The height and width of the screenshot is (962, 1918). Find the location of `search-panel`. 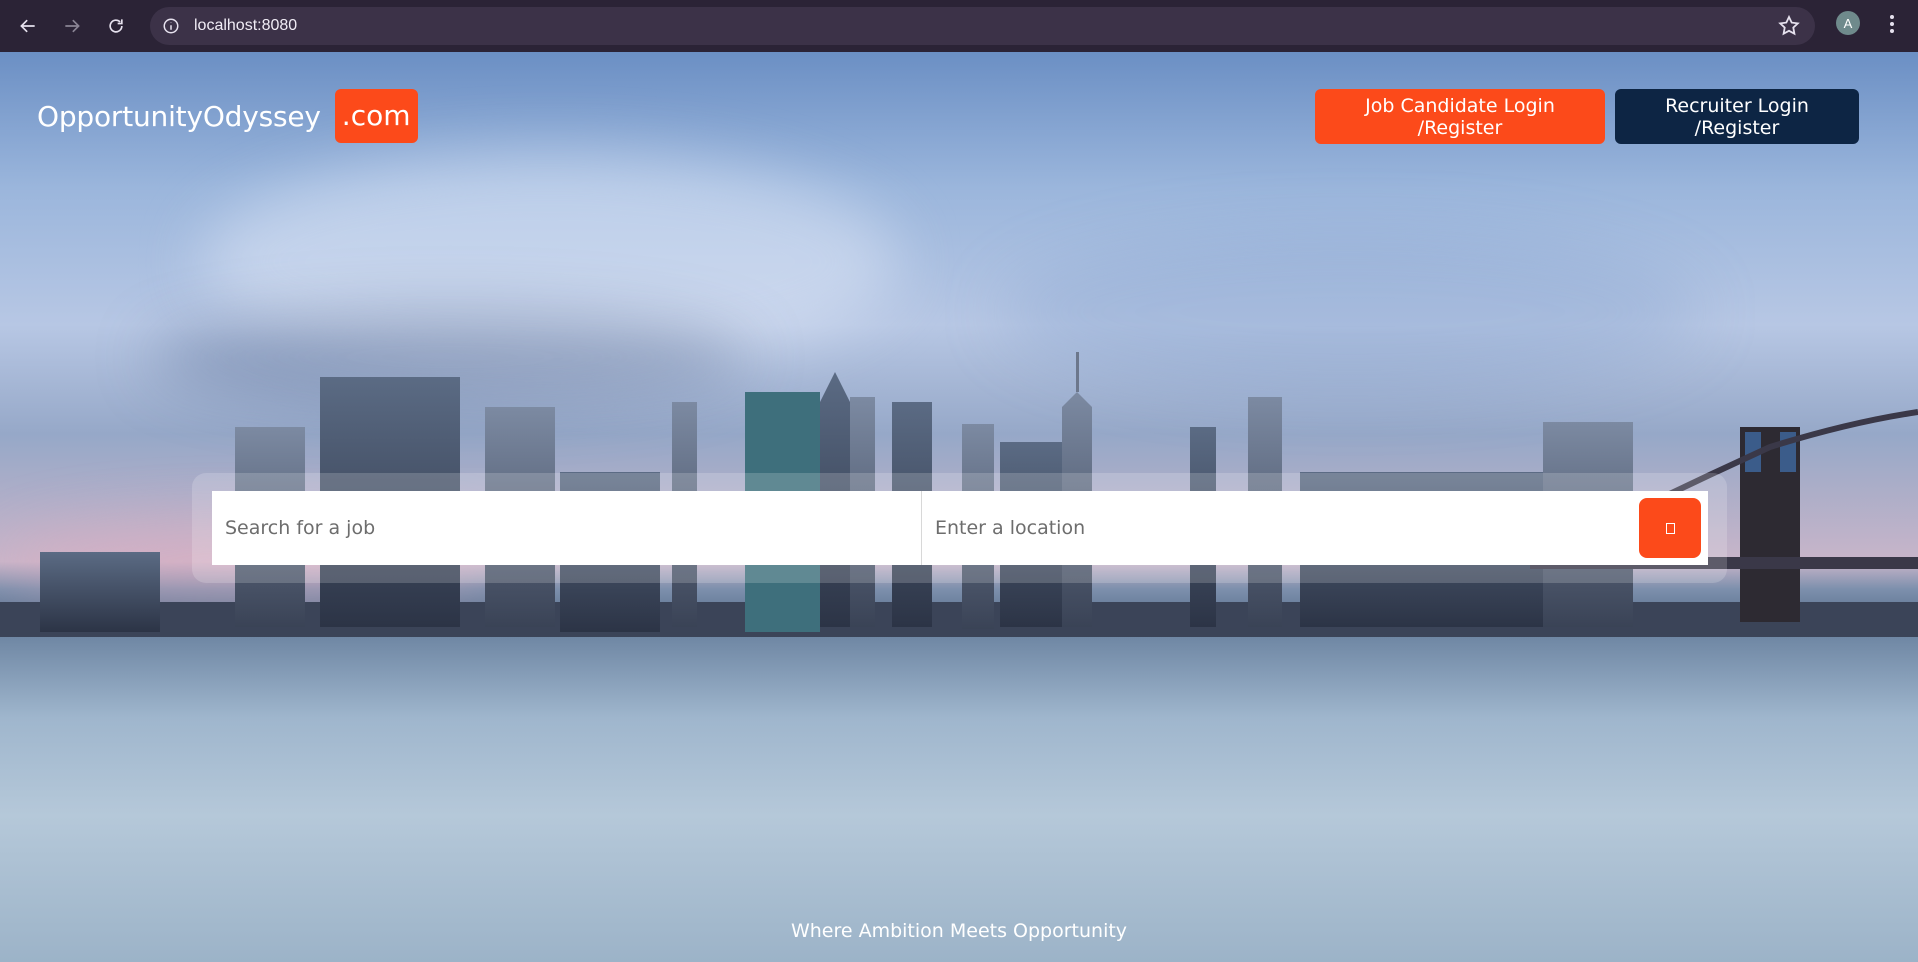

search-panel is located at coordinates (959, 528).